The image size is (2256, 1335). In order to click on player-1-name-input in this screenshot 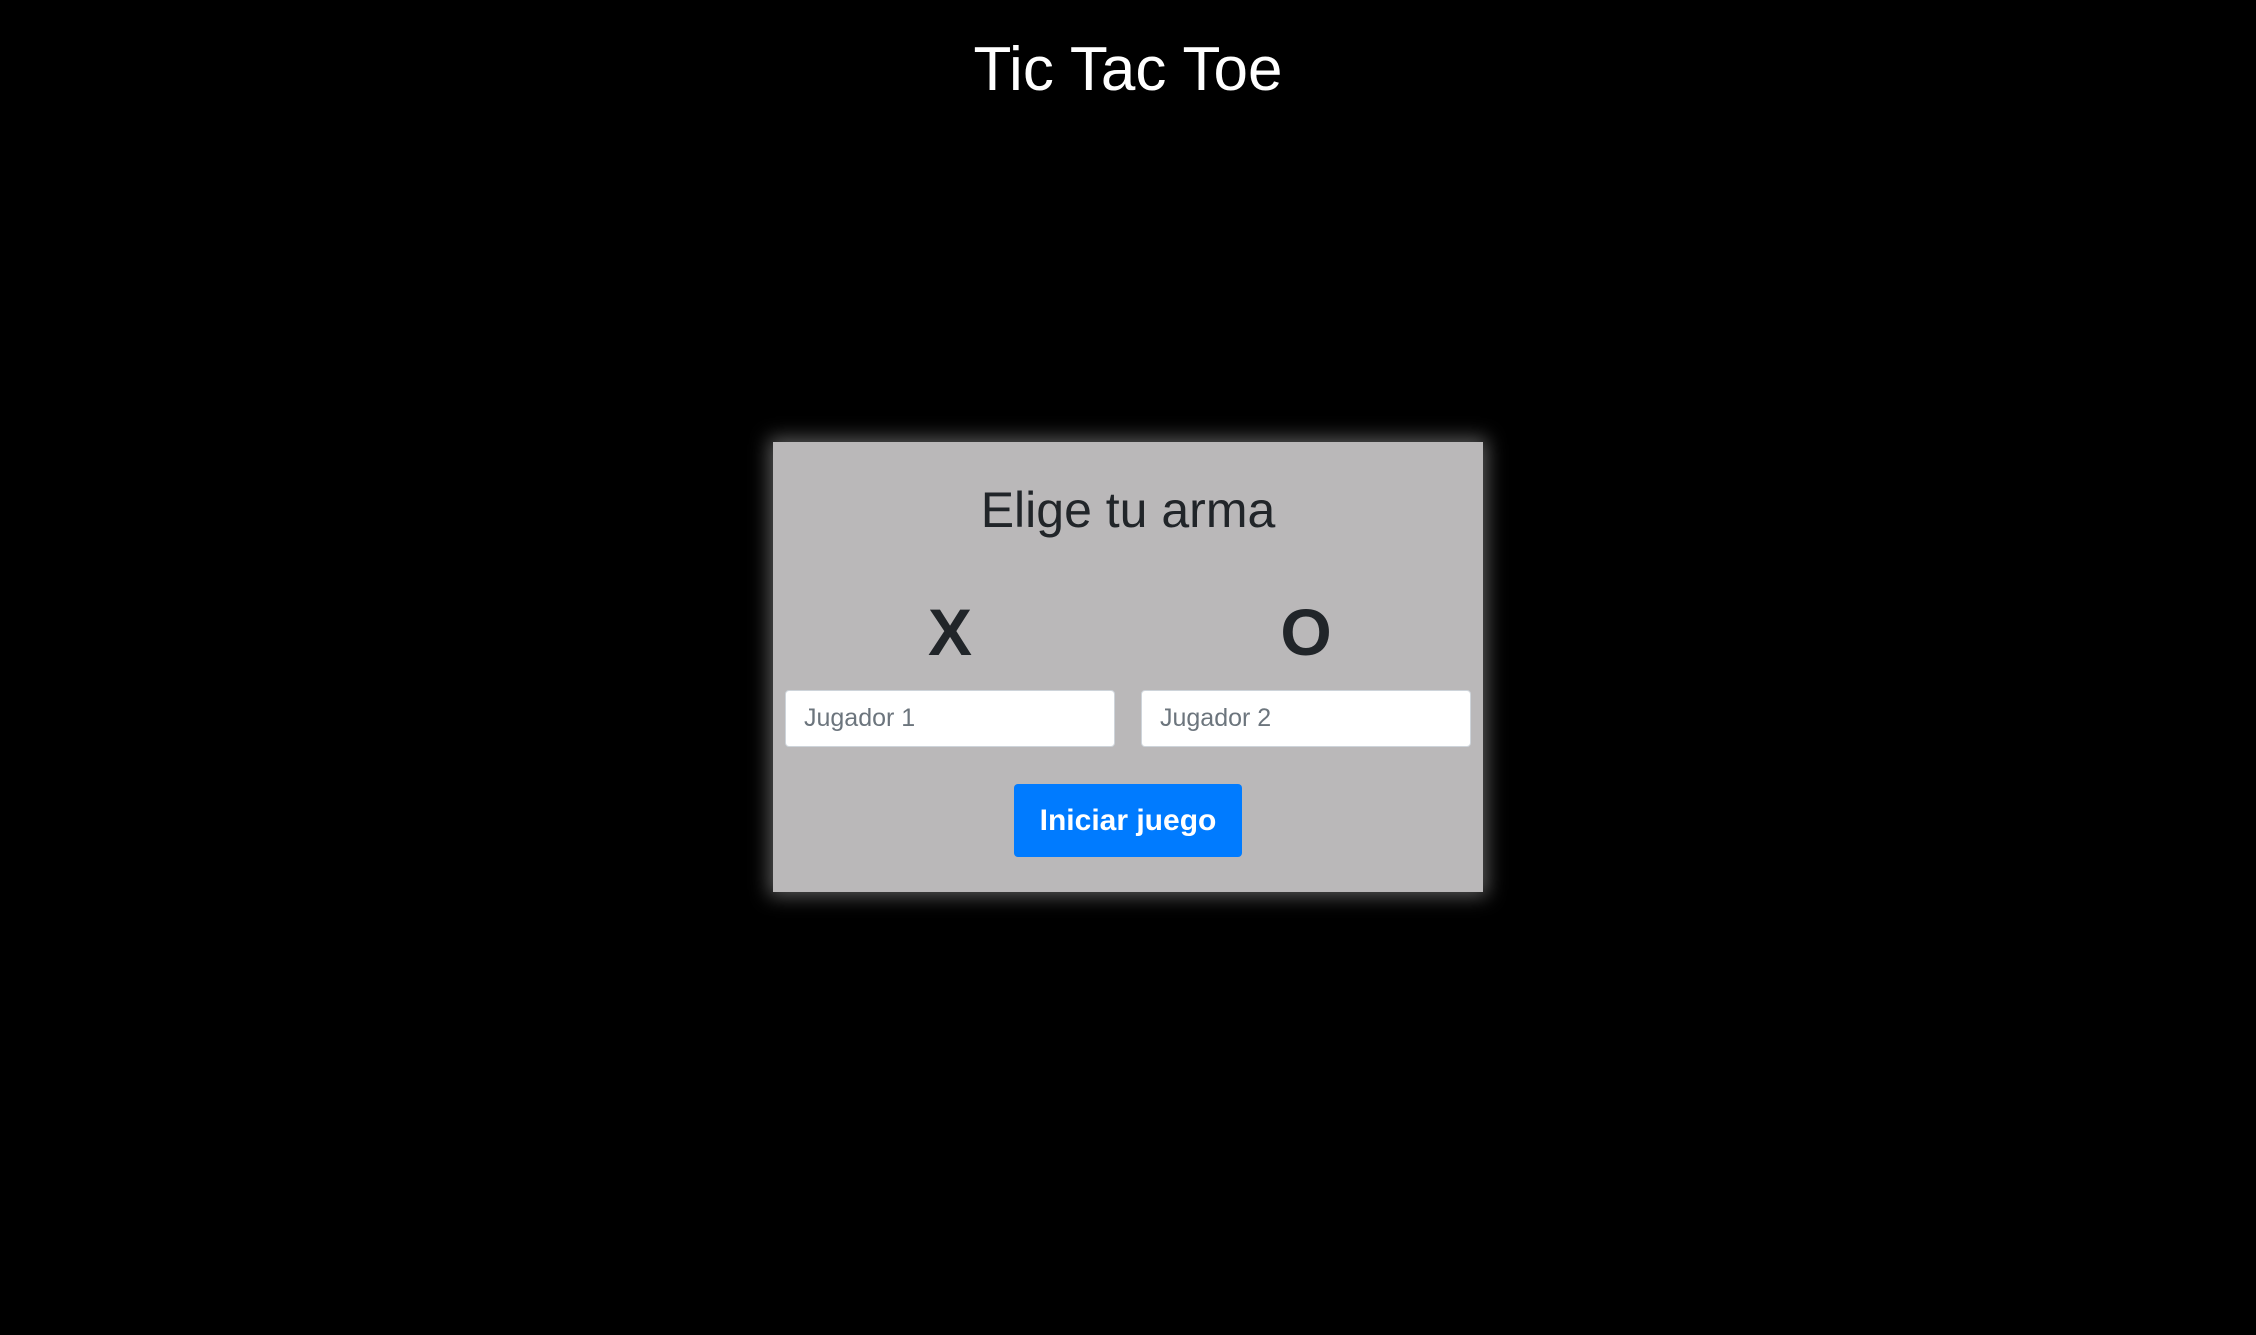, I will do `click(950, 718)`.